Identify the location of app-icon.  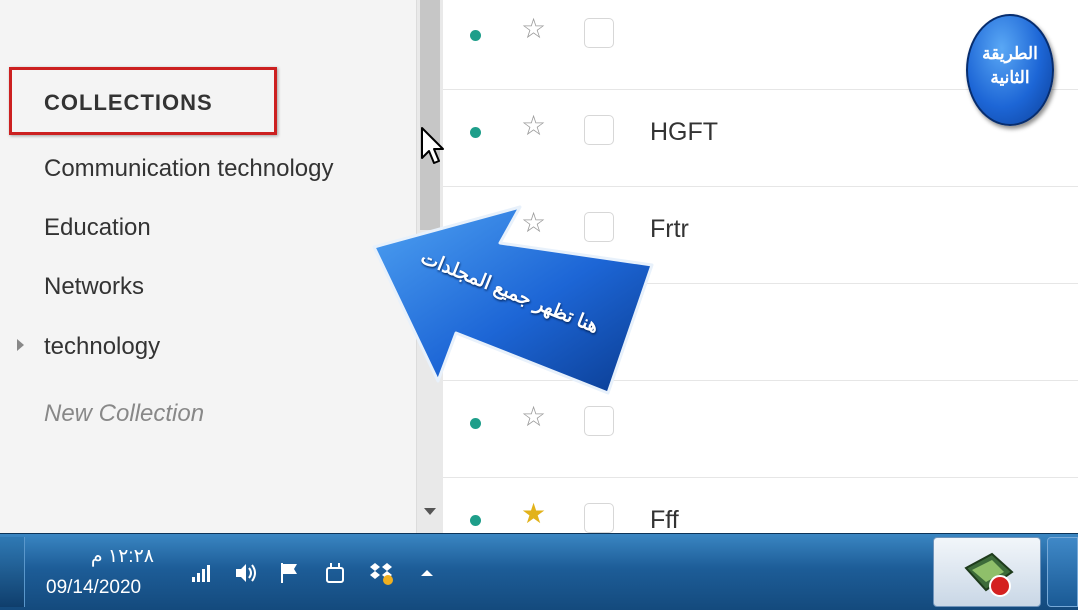
(989, 574).